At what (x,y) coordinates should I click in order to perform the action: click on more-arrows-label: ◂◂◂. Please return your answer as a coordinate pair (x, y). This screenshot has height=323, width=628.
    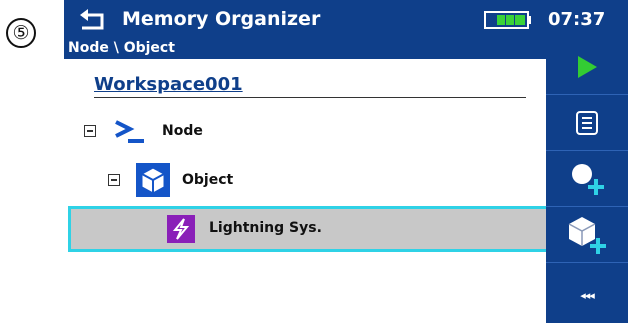
    Looking at the image, I should click on (587, 295).